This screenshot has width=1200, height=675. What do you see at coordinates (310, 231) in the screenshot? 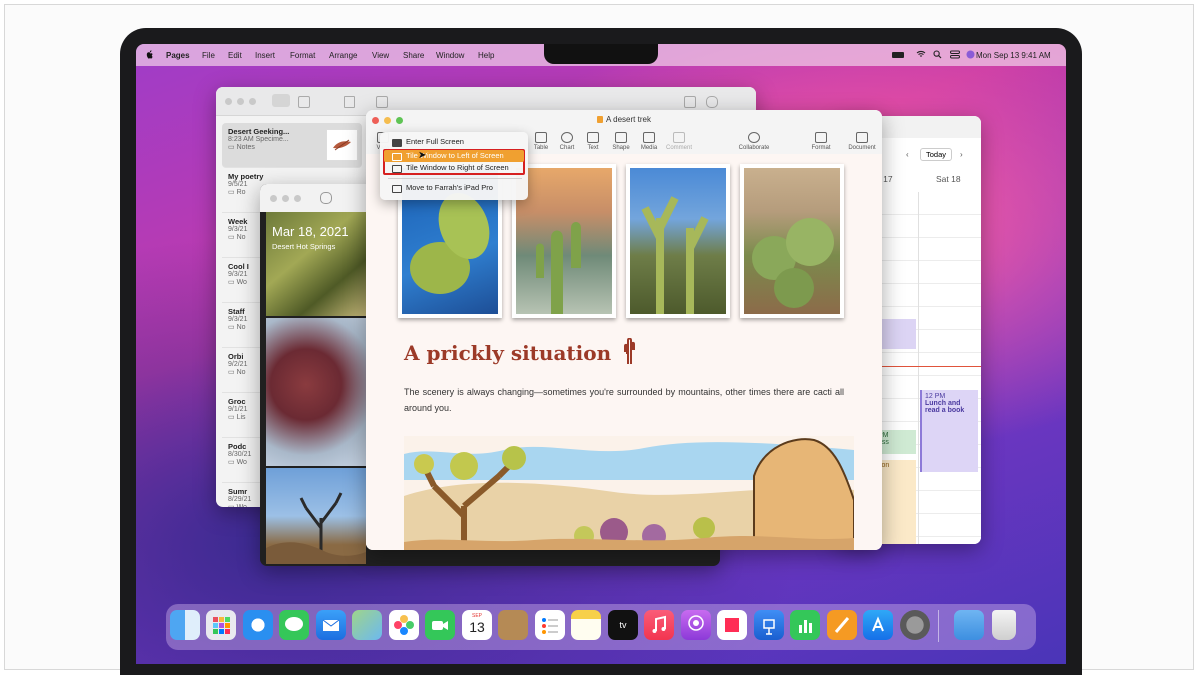
I see `photo-date: Mar 18, 2021` at bounding box center [310, 231].